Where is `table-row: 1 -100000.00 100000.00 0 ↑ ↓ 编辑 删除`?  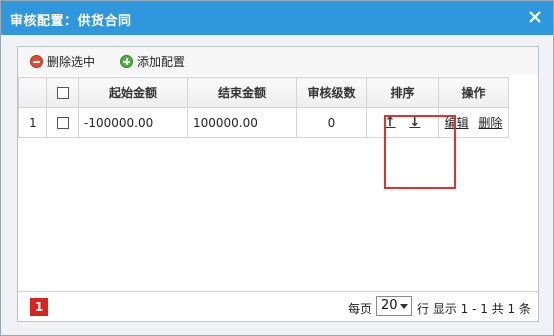 table-row: 1 -100000.00 100000.00 0 ↑ ↓ 编辑 删除 is located at coordinates (263, 122).